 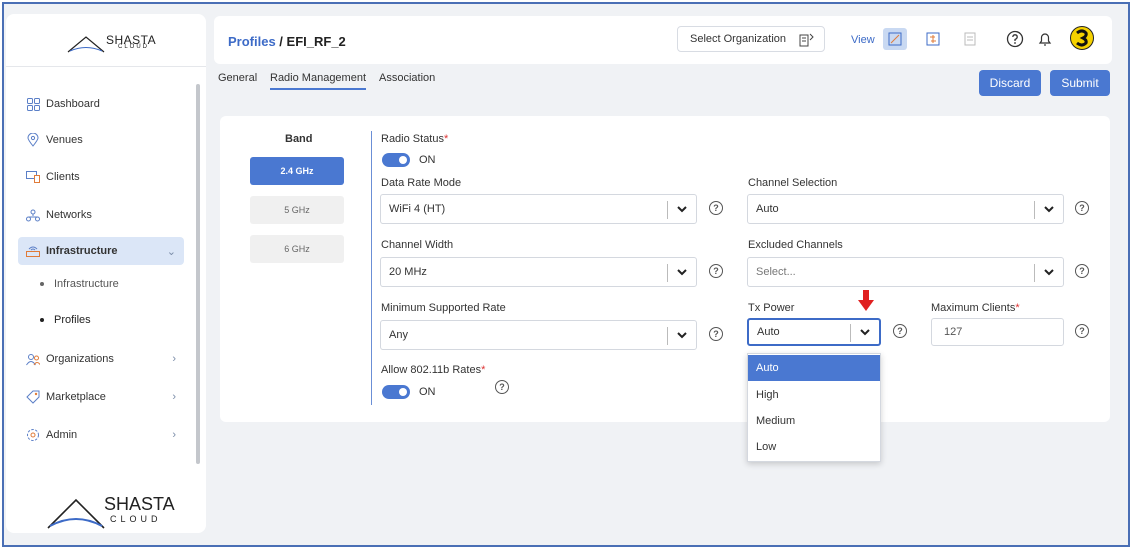 I want to click on channel-width-value: 20 MHz, so click(x=408, y=272).